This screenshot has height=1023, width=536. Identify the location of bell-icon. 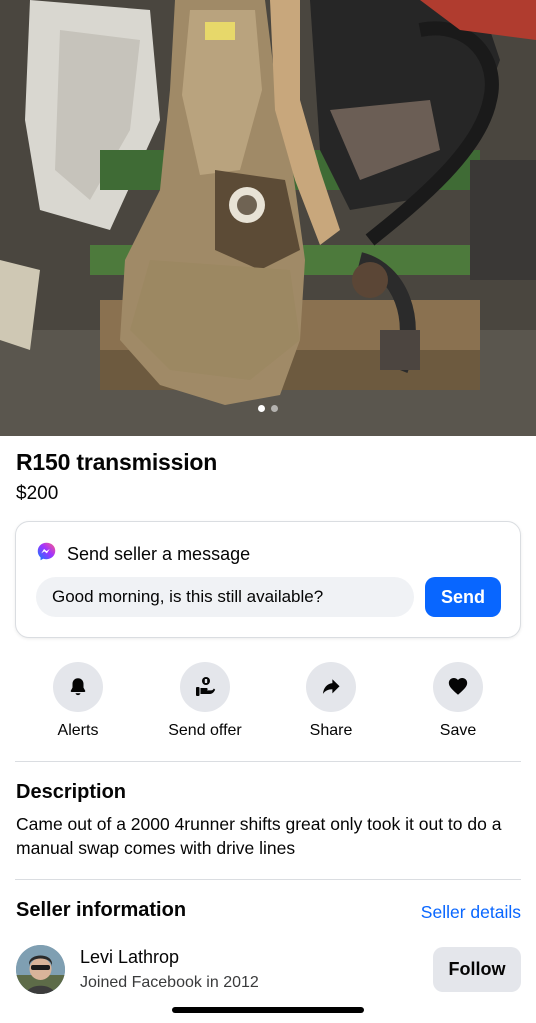
(78, 687).